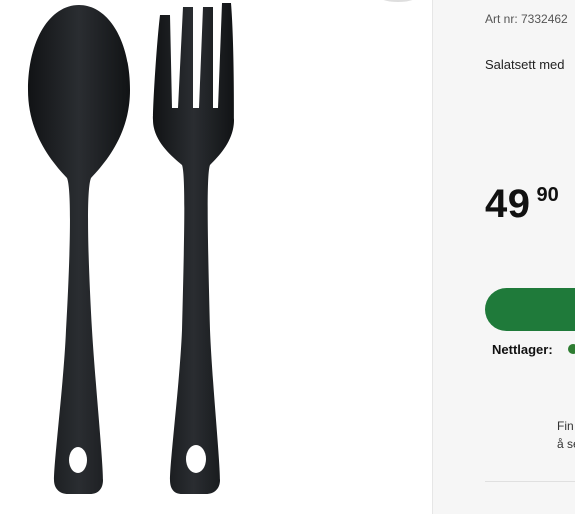 The width and height of the screenshot is (575, 519). What do you see at coordinates (525, 64) in the screenshot?
I see `product-title: Salatsett med` at bounding box center [525, 64].